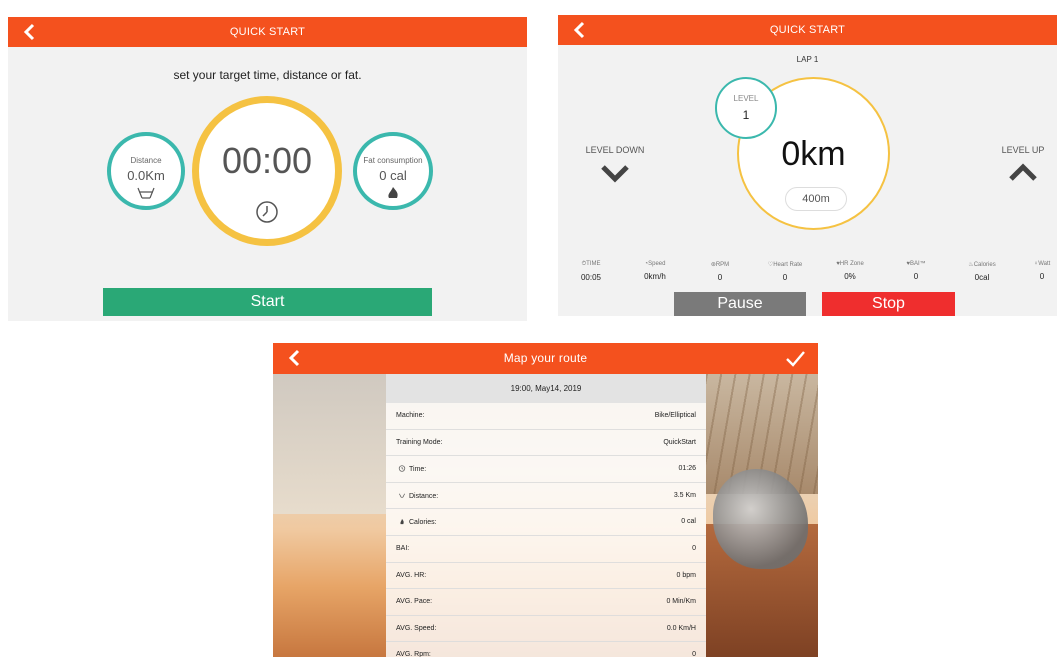 This screenshot has height=657, width=1057. I want to click on stat-heart-rate-value: 0, so click(785, 277).